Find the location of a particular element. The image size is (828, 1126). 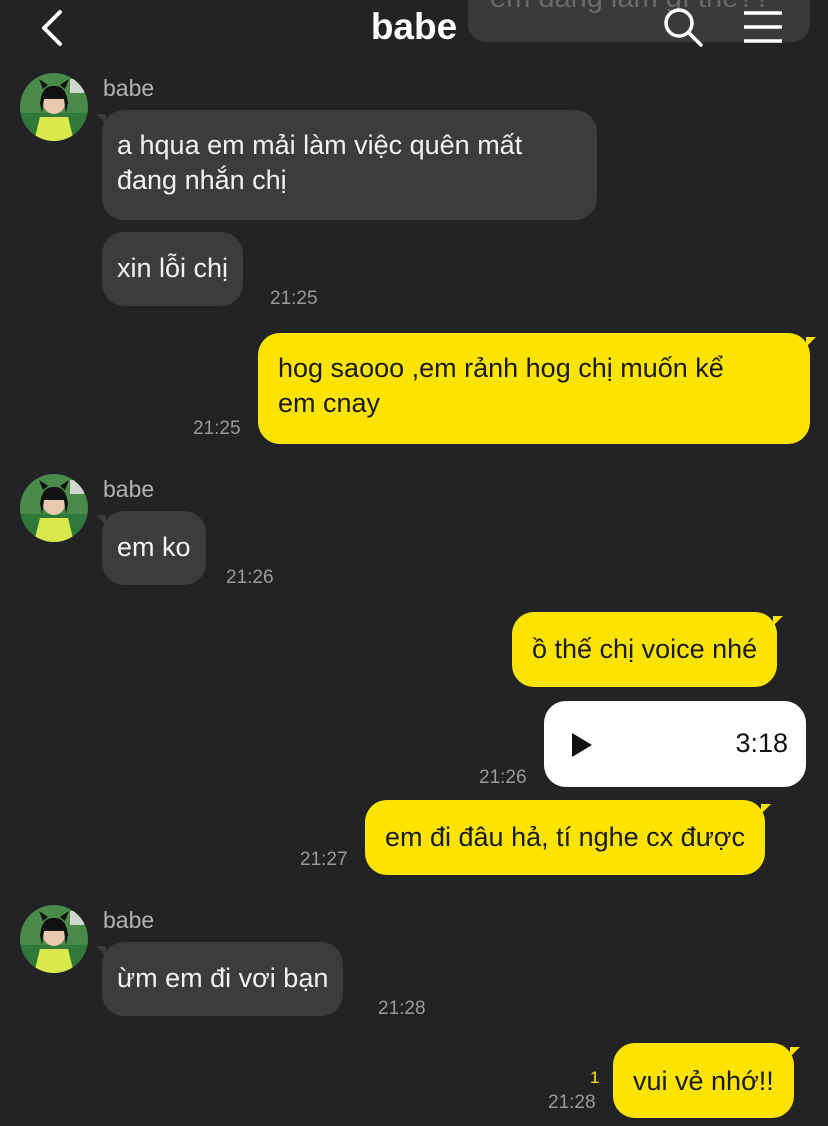

incoming-message-bubble: ừm em đi vơi bạn is located at coordinates (219, 979).